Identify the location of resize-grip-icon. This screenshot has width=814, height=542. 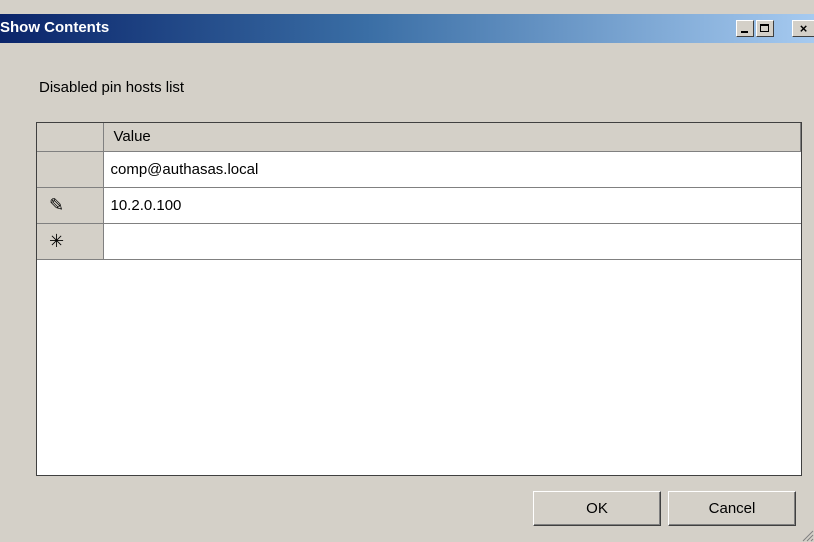
(807, 535).